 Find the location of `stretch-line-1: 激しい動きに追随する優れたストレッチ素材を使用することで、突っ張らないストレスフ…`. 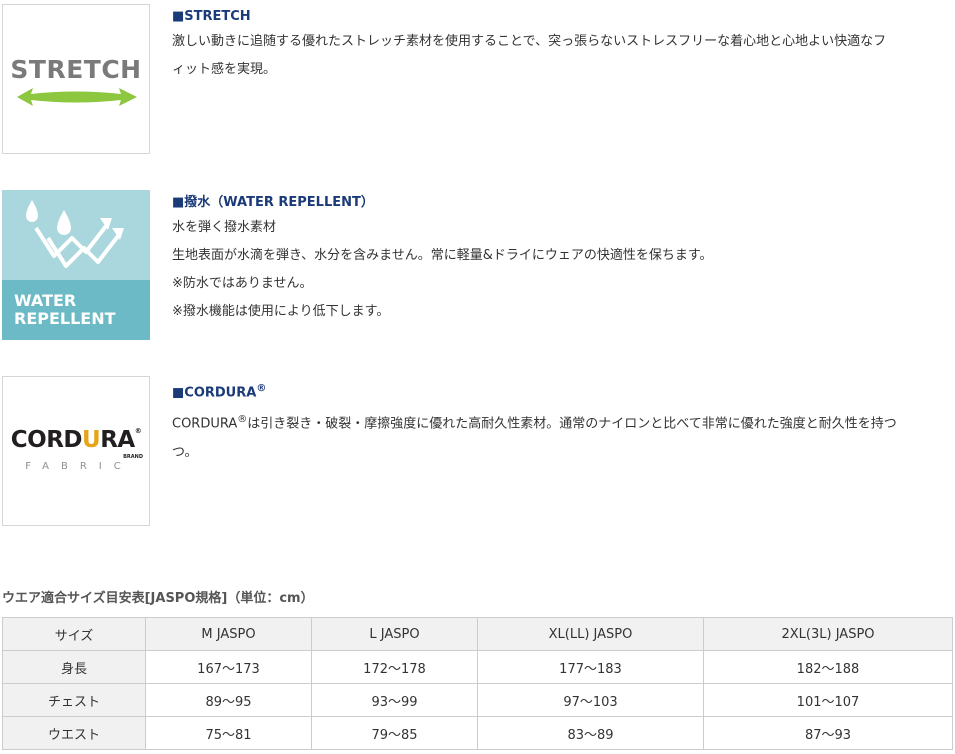

stretch-line-1: 激しい動きに追随する優れたストレッチ素材を使用することで、突っ張らないストレスフ… is located at coordinates (529, 41).